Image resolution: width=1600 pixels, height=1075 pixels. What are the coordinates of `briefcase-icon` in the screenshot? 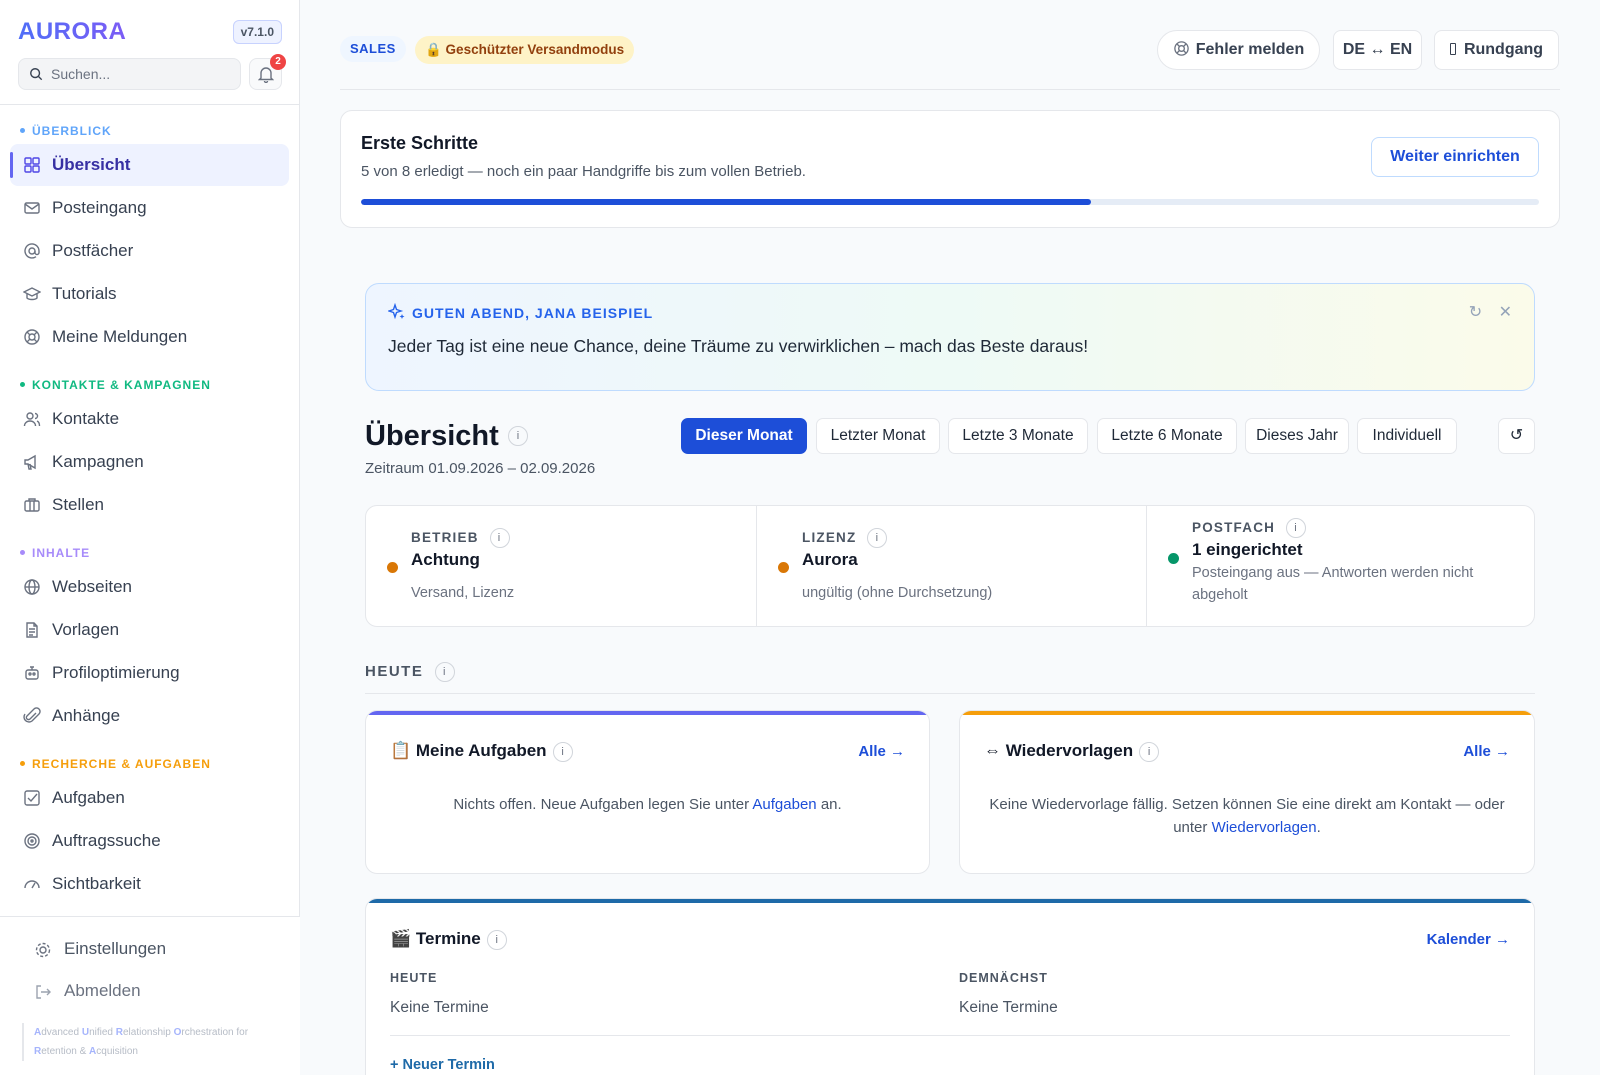 It's located at (32, 505).